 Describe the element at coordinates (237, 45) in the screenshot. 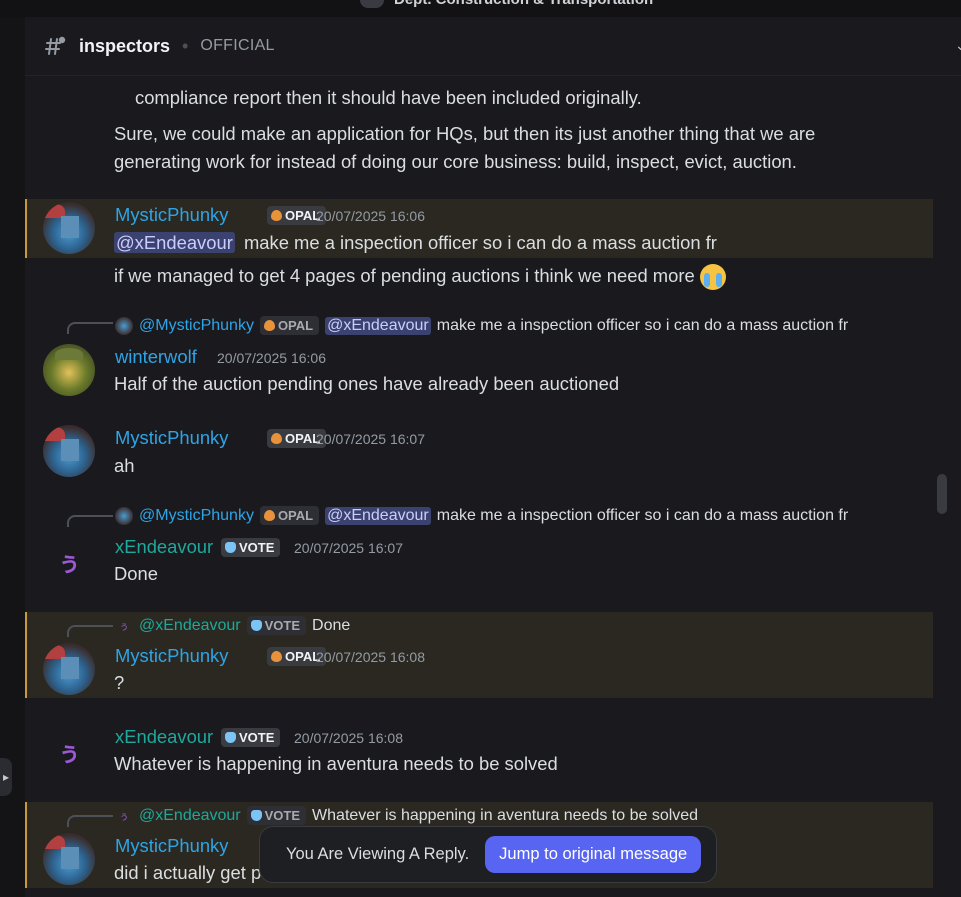

I see `channel-topic: OFFICIAL` at that location.